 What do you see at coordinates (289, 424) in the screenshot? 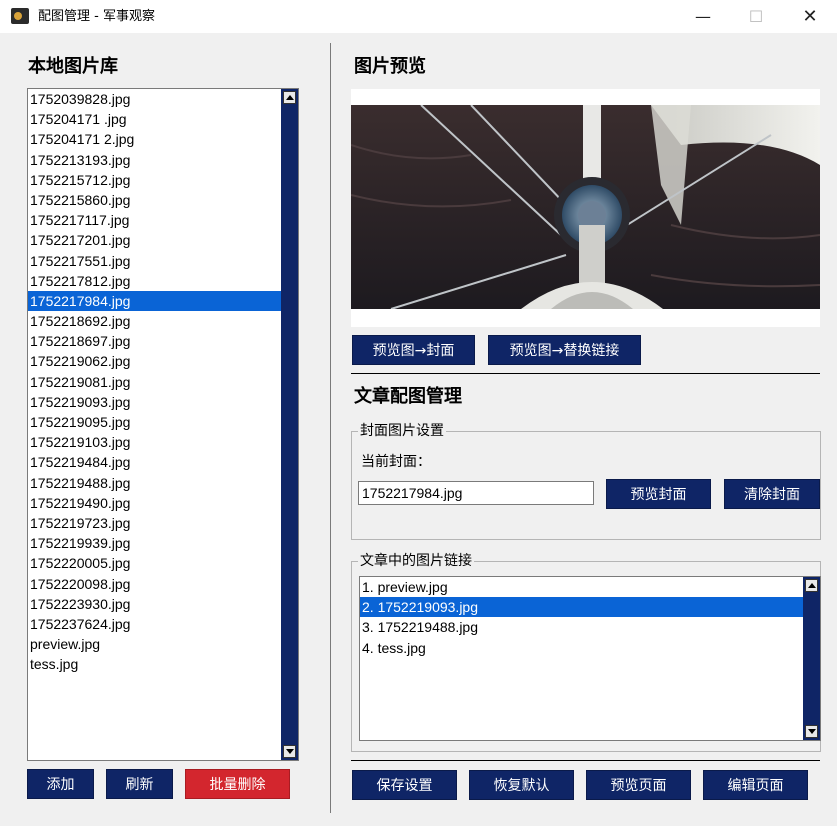
I see `local-list-scrollbar` at bounding box center [289, 424].